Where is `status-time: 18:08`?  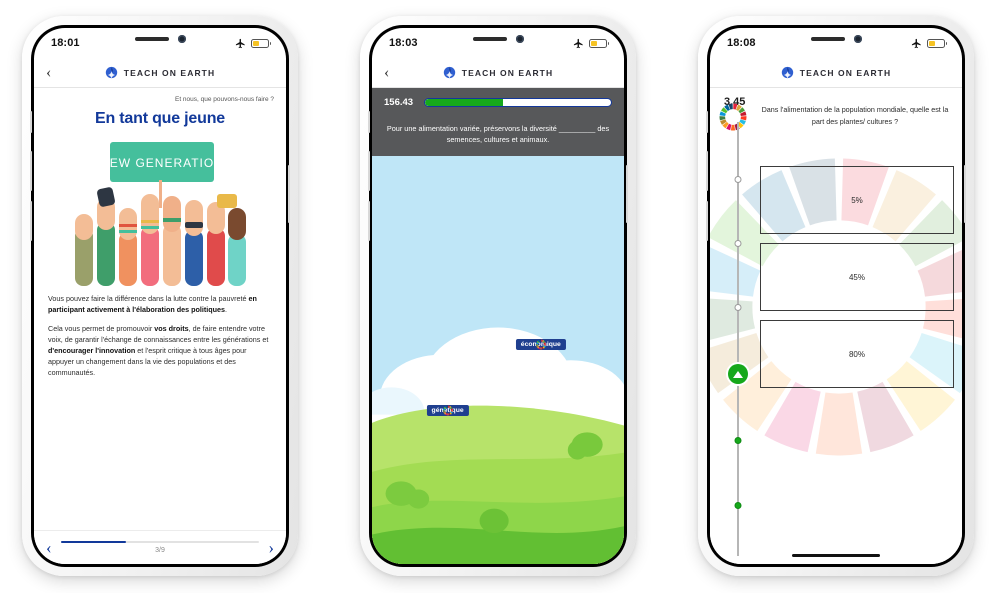
status-time: 18:08 is located at coordinates (741, 43).